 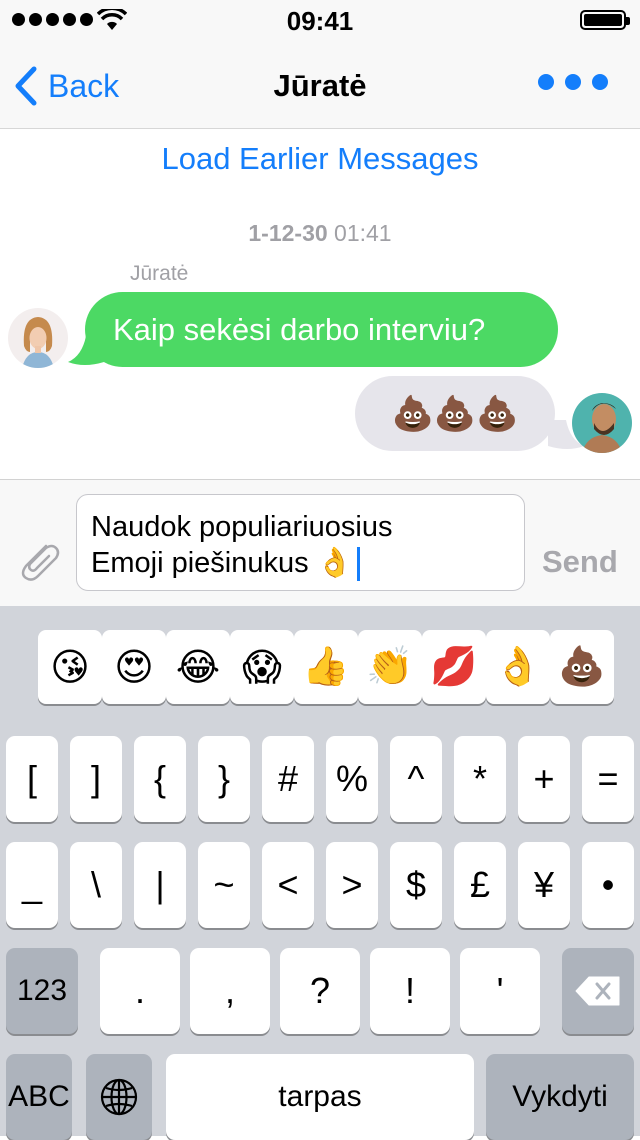 What do you see at coordinates (390, 667) in the screenshot?
I see `emoji-key-clap: 👏` at bounding box center [390, 667].